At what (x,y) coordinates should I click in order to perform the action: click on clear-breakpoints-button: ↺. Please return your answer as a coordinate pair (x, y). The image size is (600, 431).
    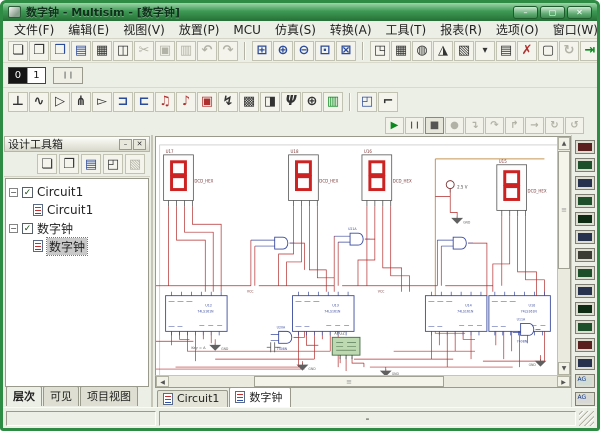
    Looking at the image, I should click on (574, 125).